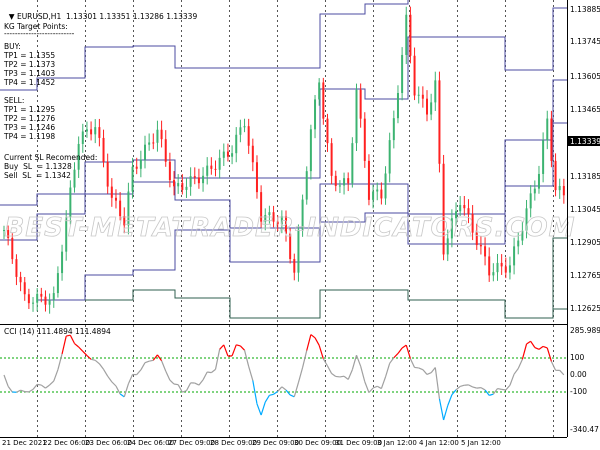 This screenshot has height=450, width=600. I want to click on buy-label: BUY:, so click(12, 46).